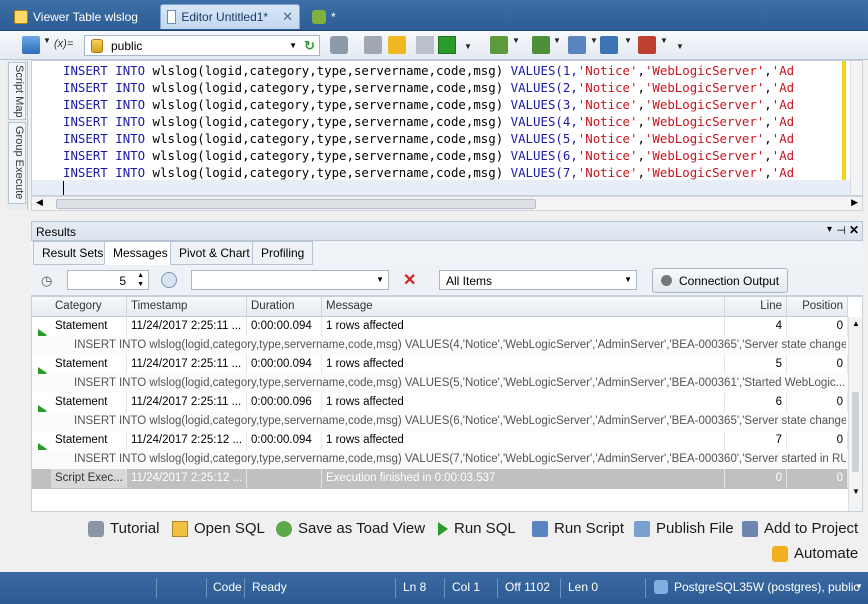  I want to click on connection-output-button: Connection Output, so click(720, 280).